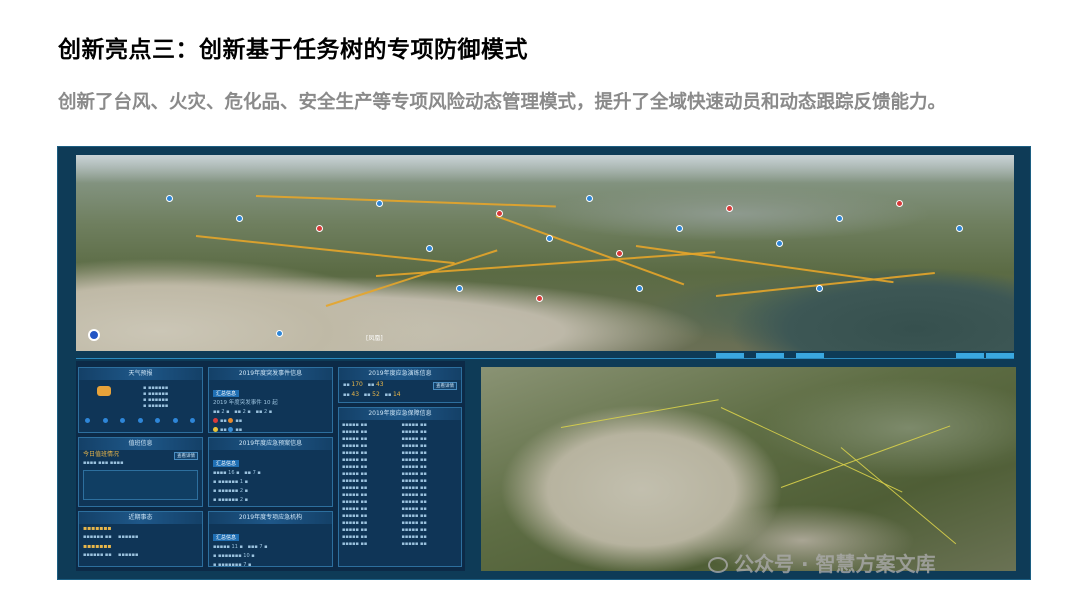  I want to click on wechat-icon, so click(718, 565).